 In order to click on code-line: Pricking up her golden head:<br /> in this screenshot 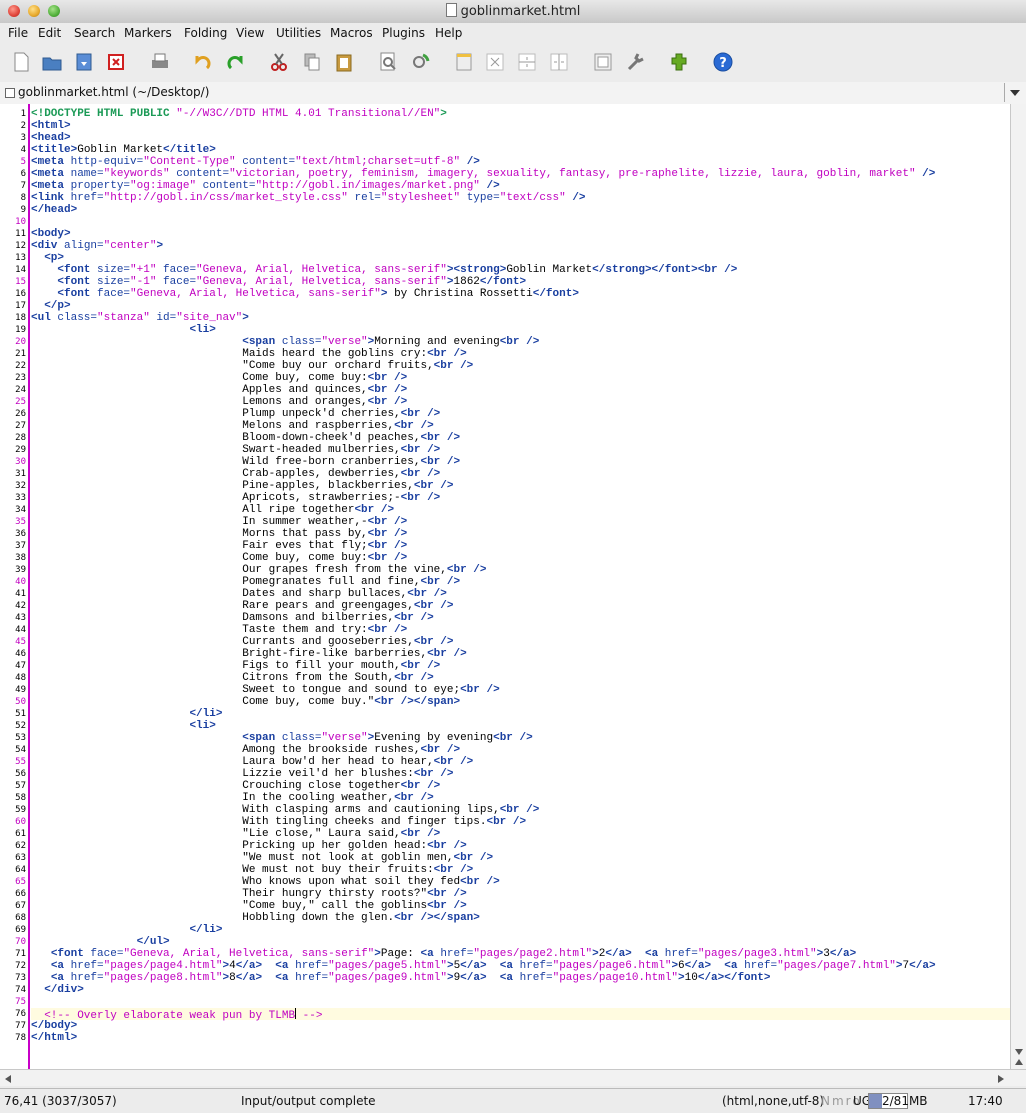, I will do `click(248, 846)`.